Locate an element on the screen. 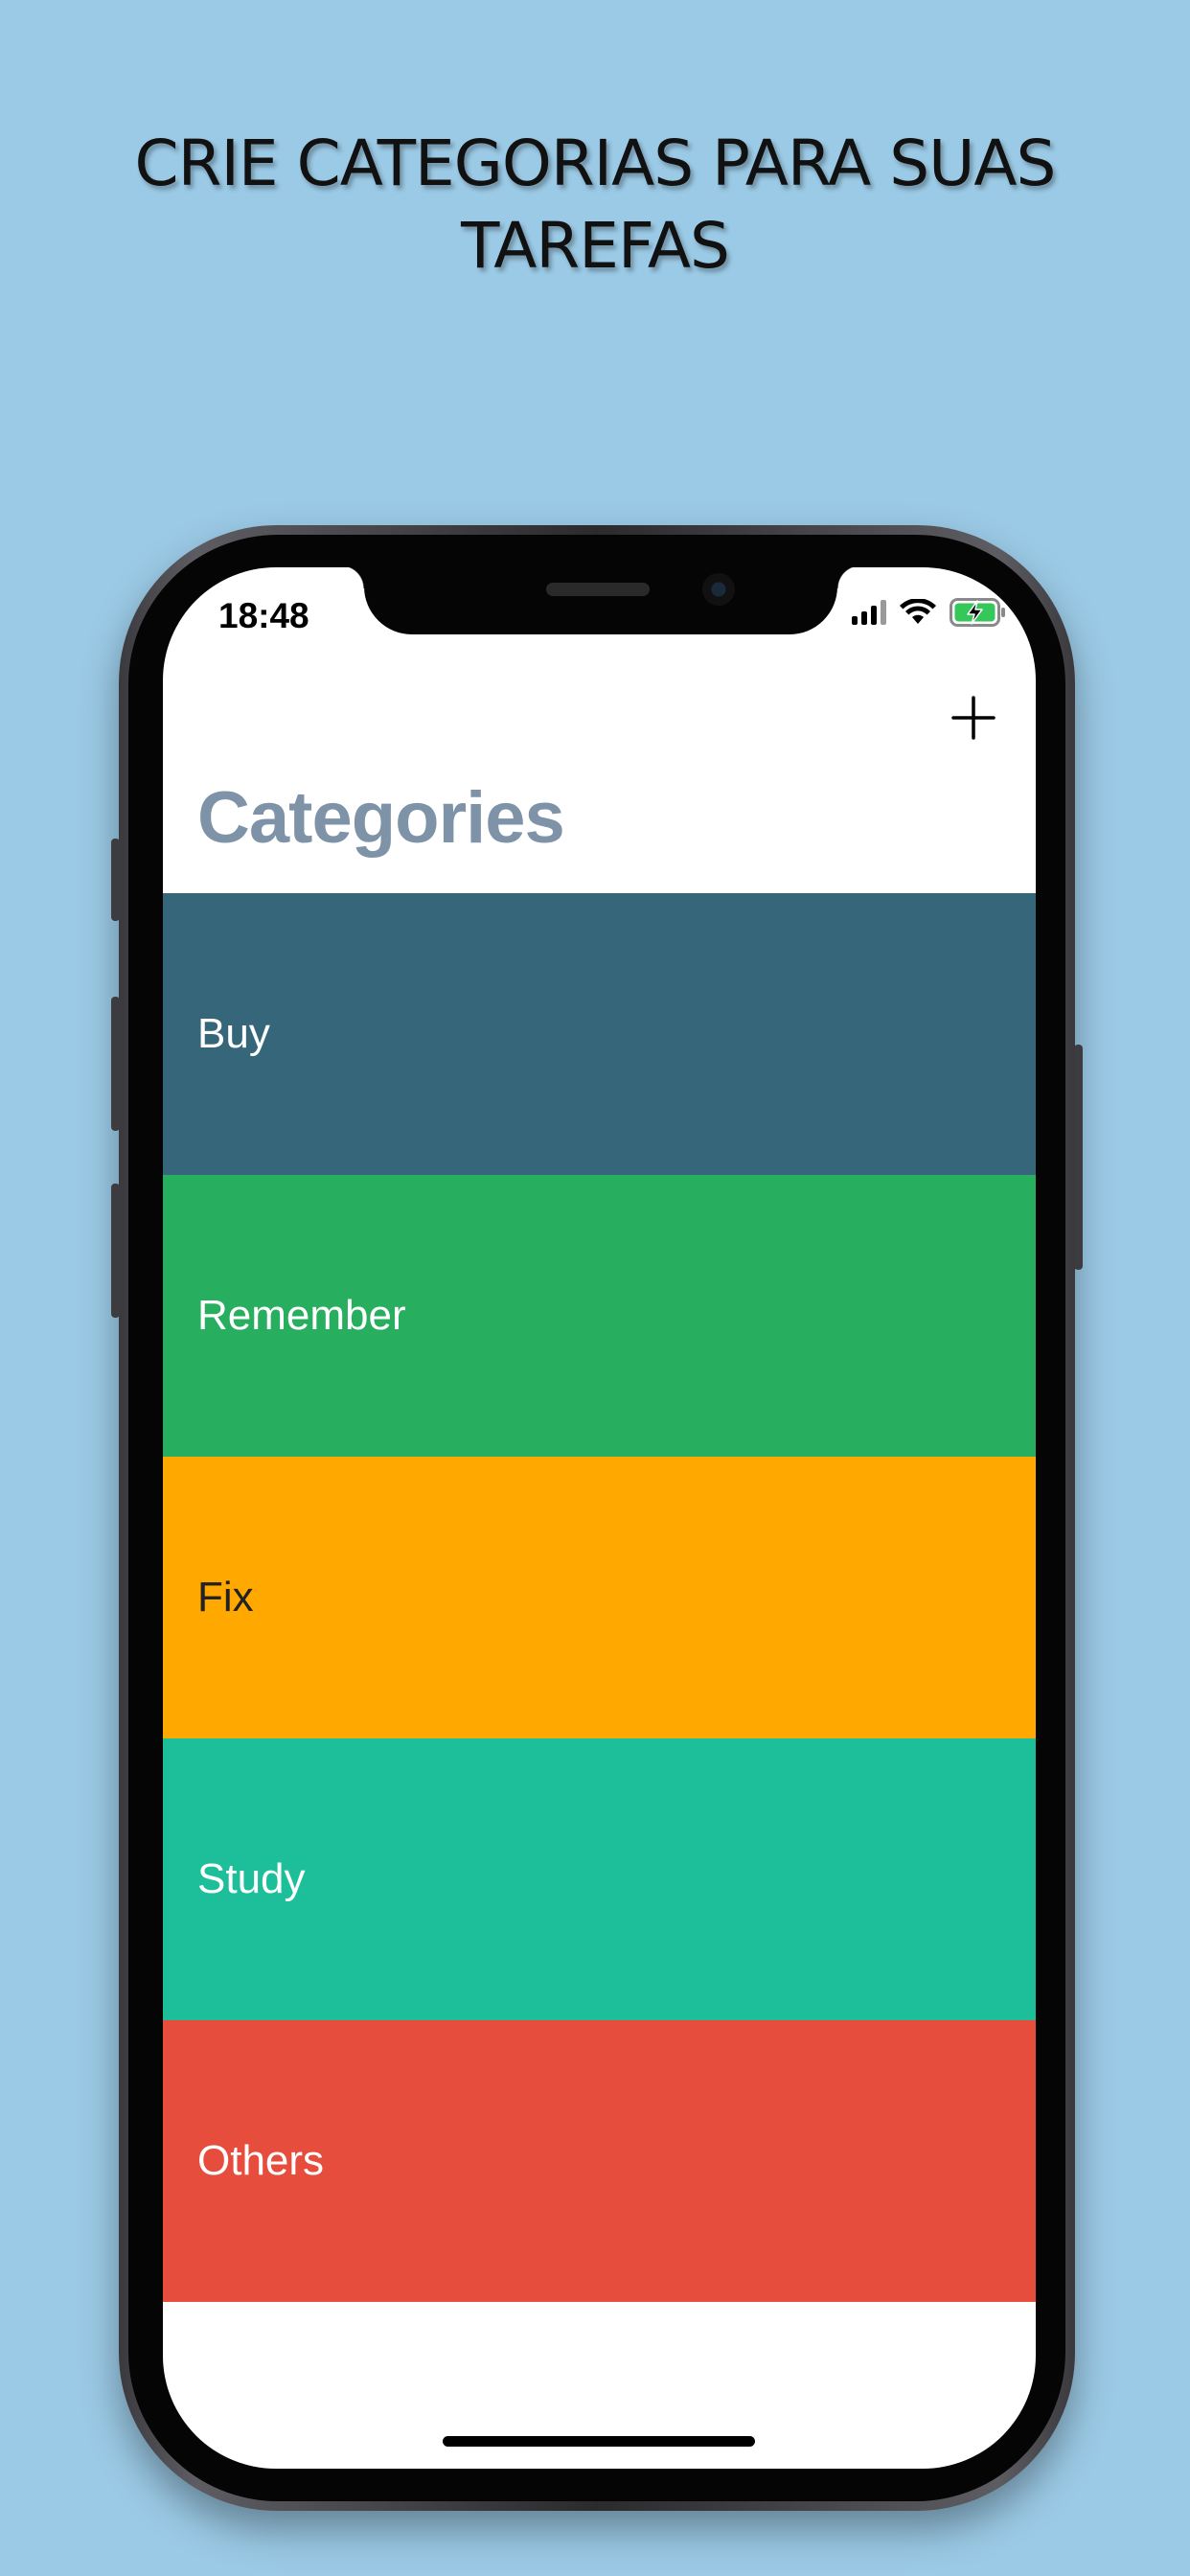 Image resolution: width=1190 pixels, height=2576 pixels. front-camera is located at coordinates (718, 589).